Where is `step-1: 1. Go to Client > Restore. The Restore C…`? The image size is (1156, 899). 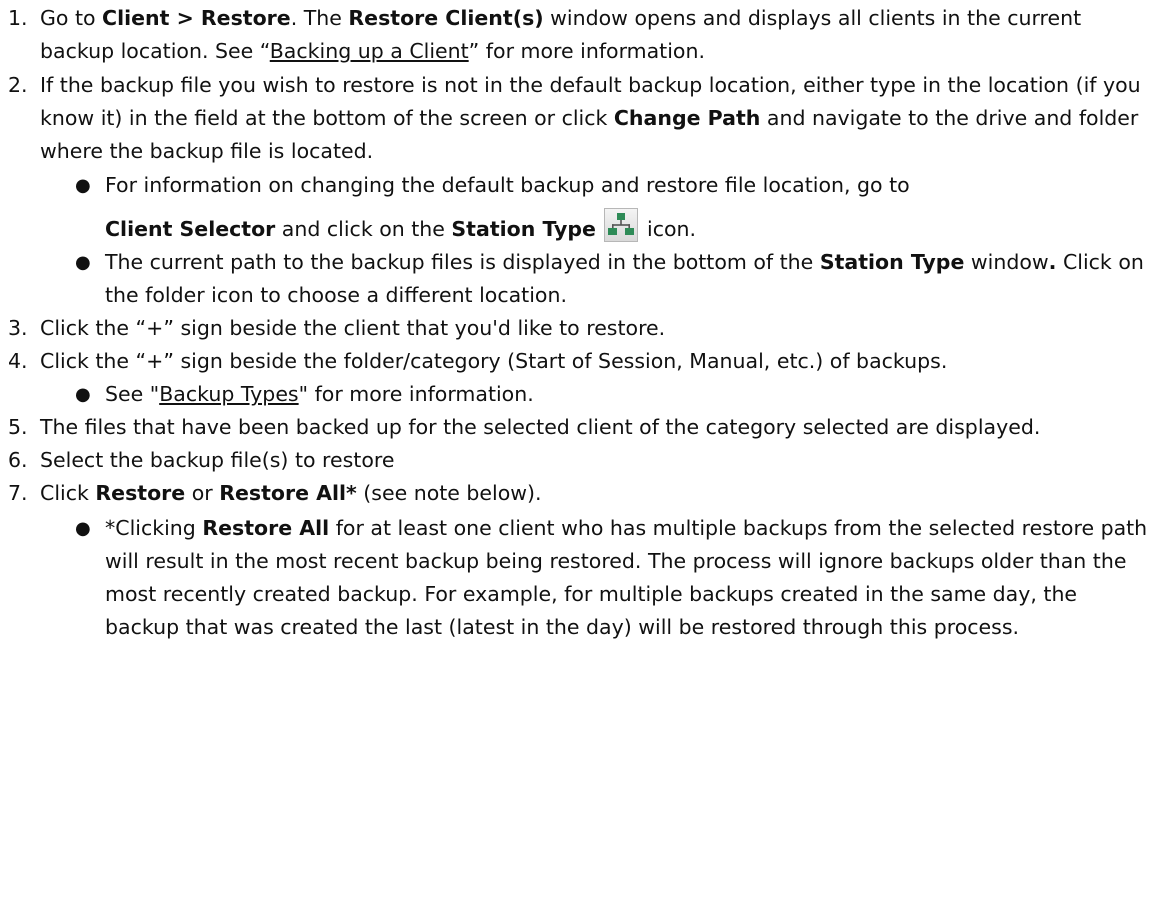
step-1: 1. Go to Client > Restore. The Restore C… is located at coordinates (578, 35).